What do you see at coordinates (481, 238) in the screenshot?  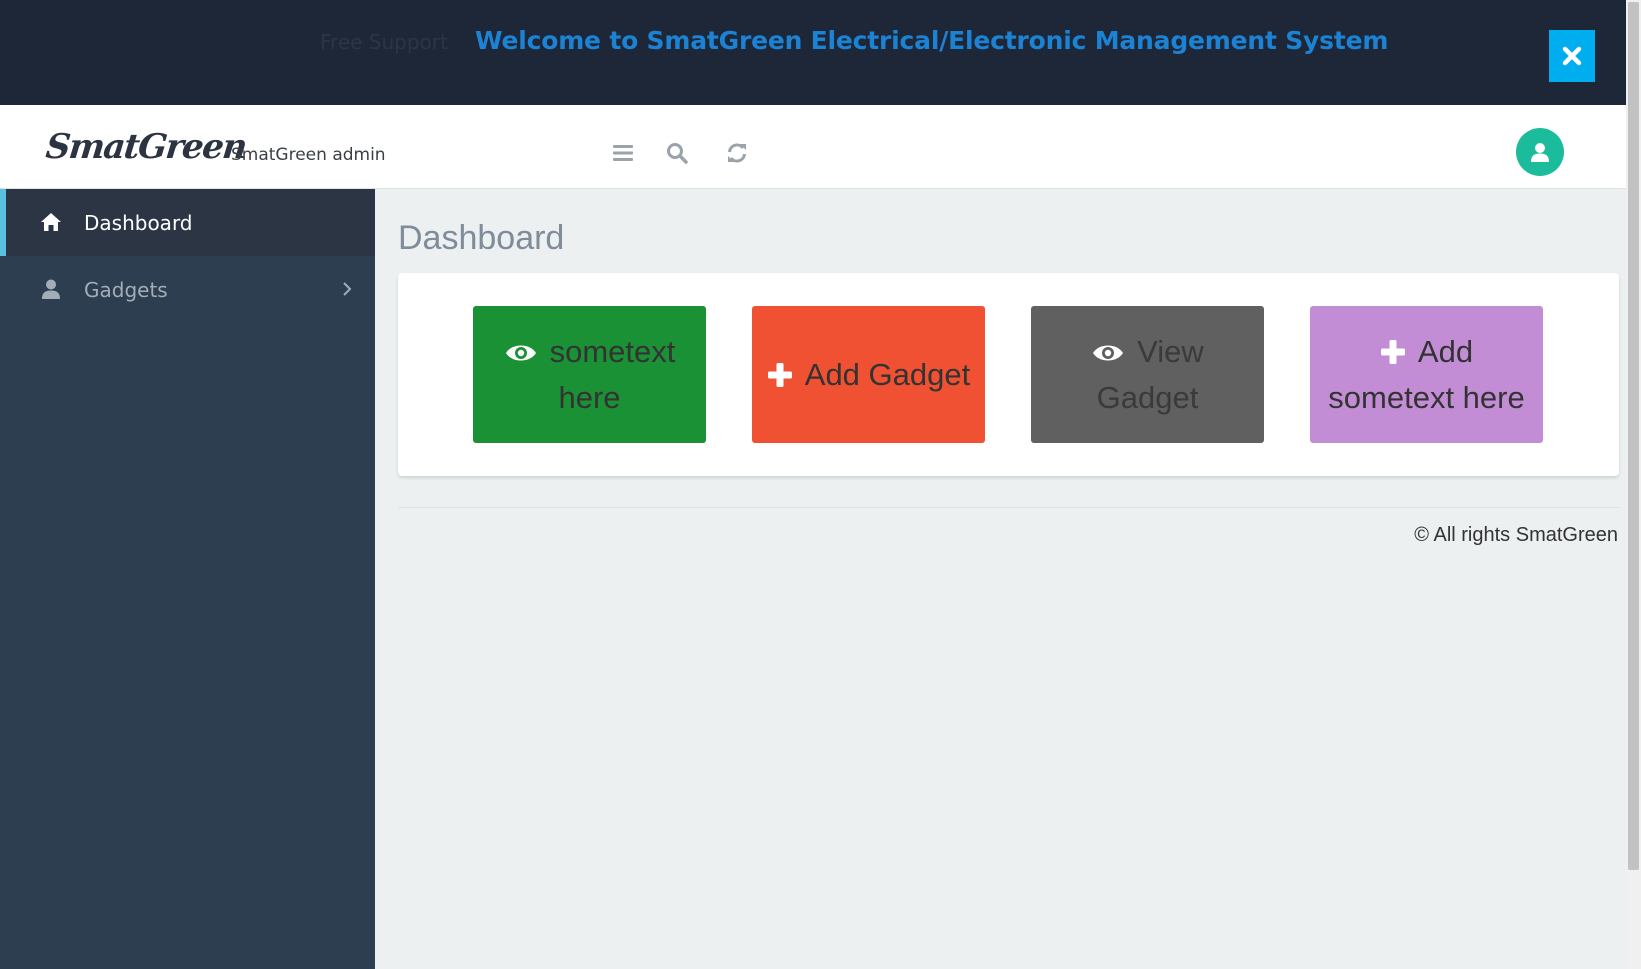 I see `page-title: Dashboard` at bounding box center [481, 238].